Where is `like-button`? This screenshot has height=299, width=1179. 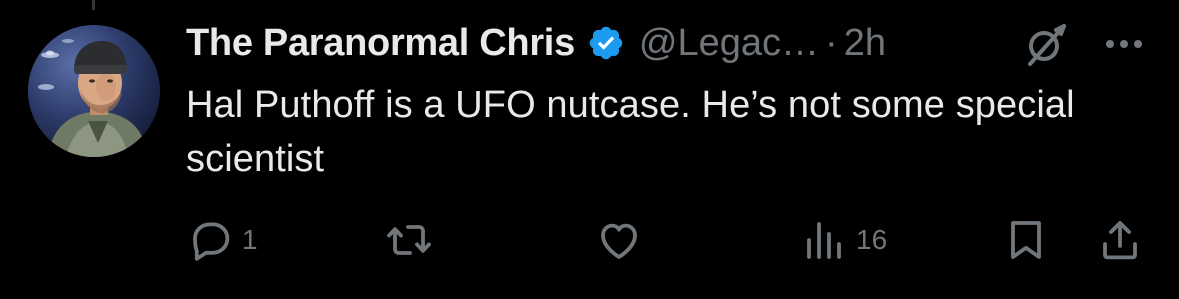
like-button is located at coordinates (623, 240).